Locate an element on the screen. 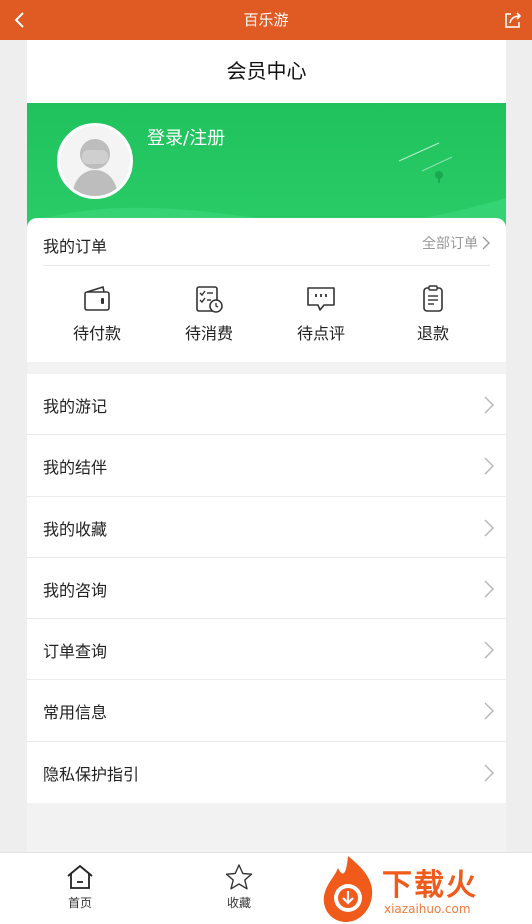 The height and width of the screenshot is (924, 532). order-item-label: 待点评 is located at coordinates (320, 333).